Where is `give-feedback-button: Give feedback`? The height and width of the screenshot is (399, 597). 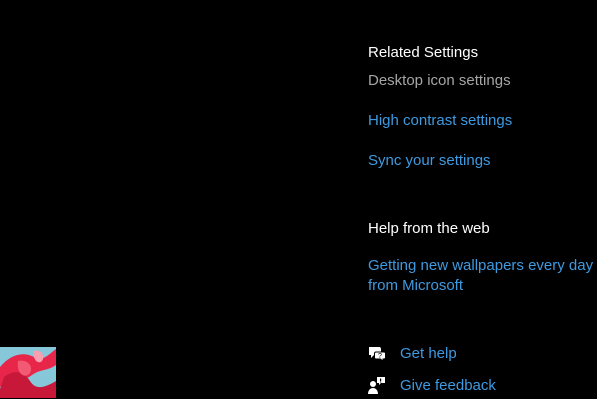
give-feedback-button: Give feedback is located at coordinates (432, 385).